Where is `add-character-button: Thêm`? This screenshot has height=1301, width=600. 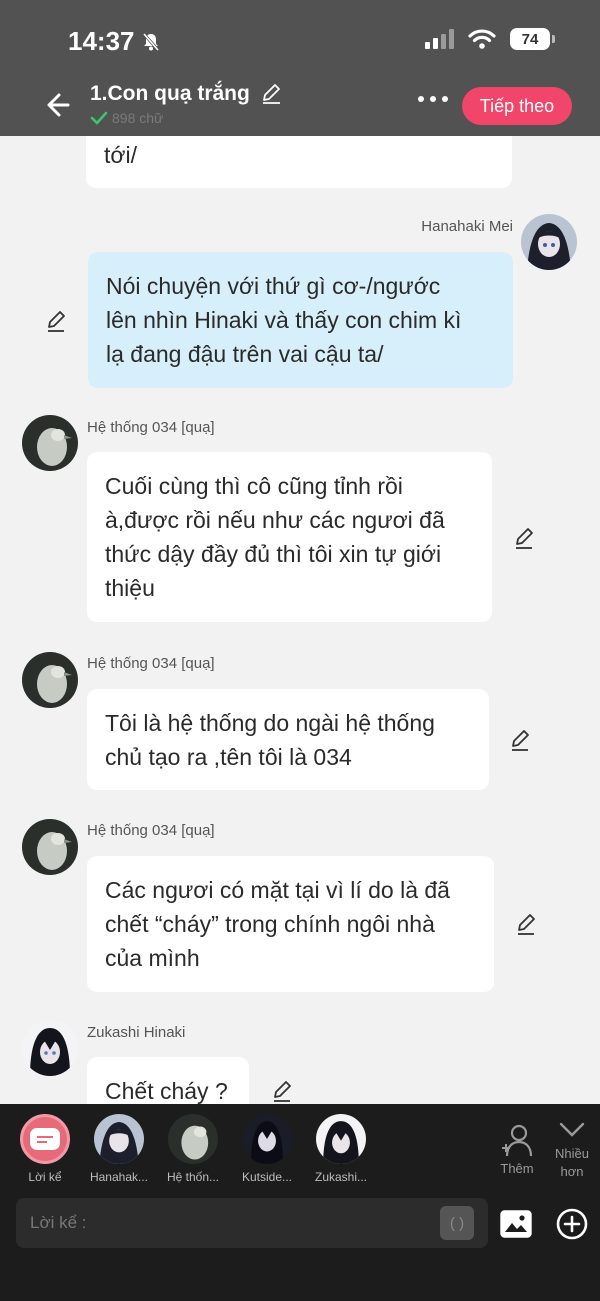 add-character-button: Thêm is located at coordinates (517, 1149).